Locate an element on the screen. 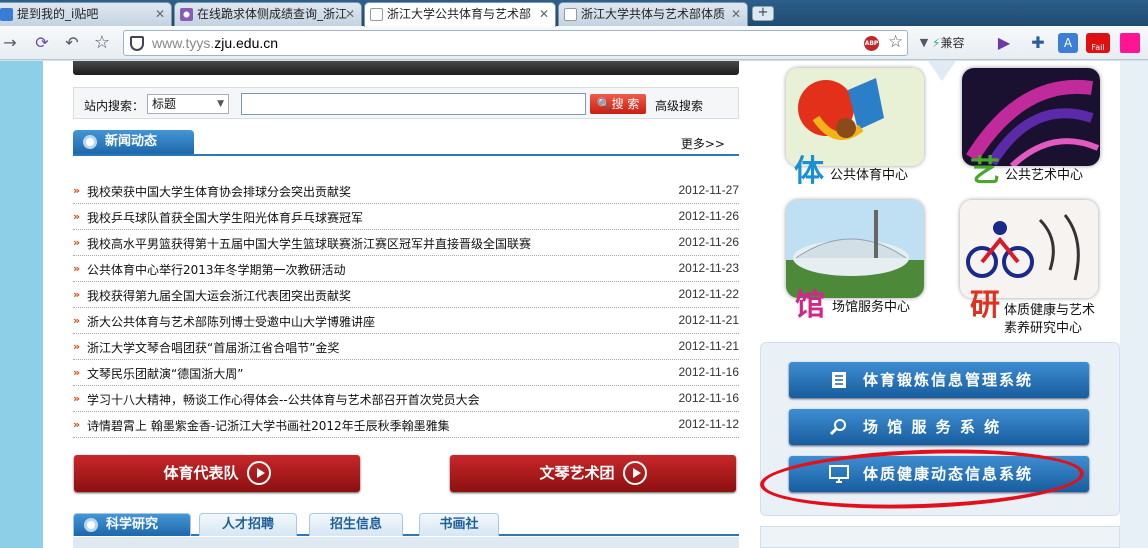 The image size is (1148, 548). list-item: » 我校荣获中国大学生体育协会排球分会突出贡献奖 2012-11-27 is located at coordinates (406, 191).